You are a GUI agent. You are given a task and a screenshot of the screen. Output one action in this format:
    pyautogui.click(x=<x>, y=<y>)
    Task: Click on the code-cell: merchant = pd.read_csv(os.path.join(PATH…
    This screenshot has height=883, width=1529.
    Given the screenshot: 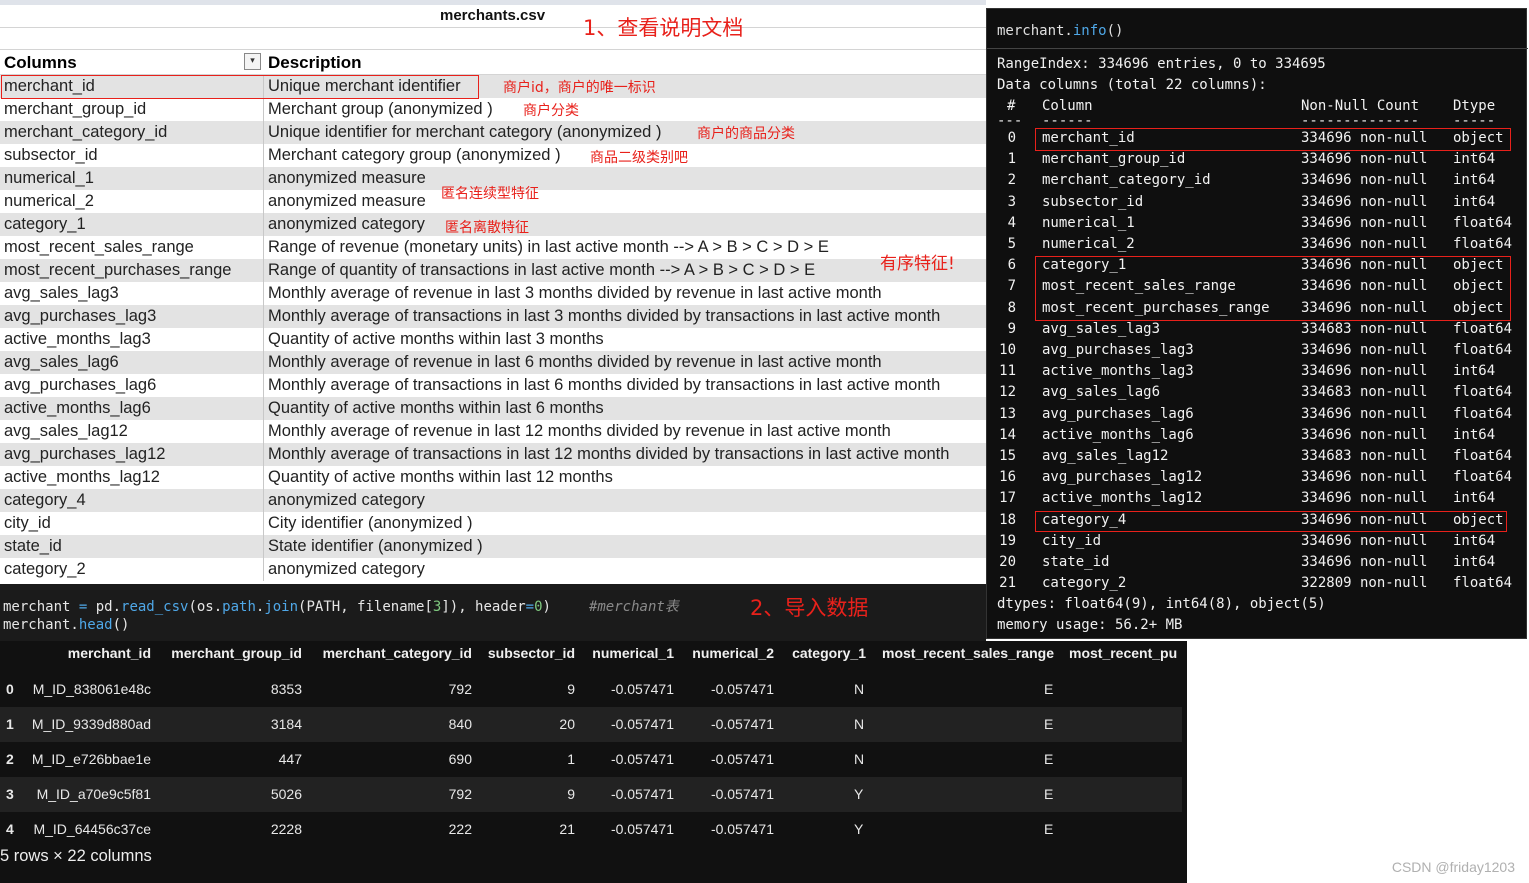 What is the action you would take?
    pyautogui.click(x=493, y=612)
    